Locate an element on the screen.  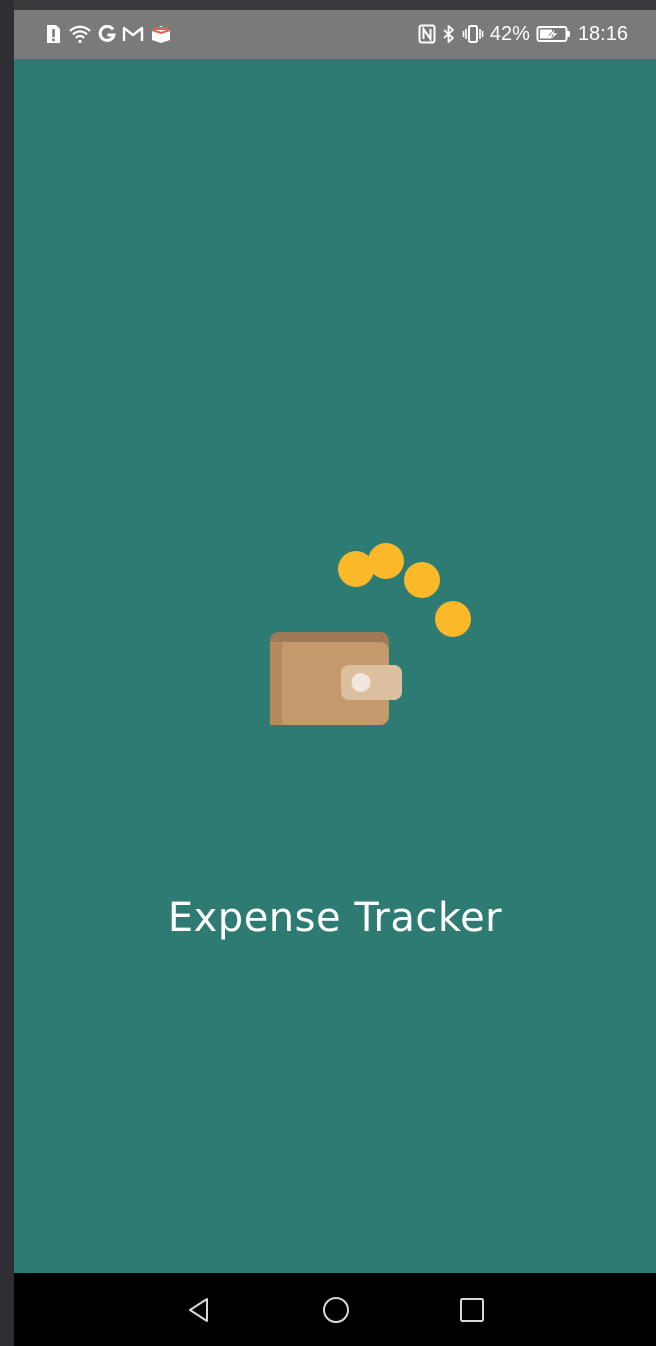
battery-percent: 42% is located at coordinates (509, 33).